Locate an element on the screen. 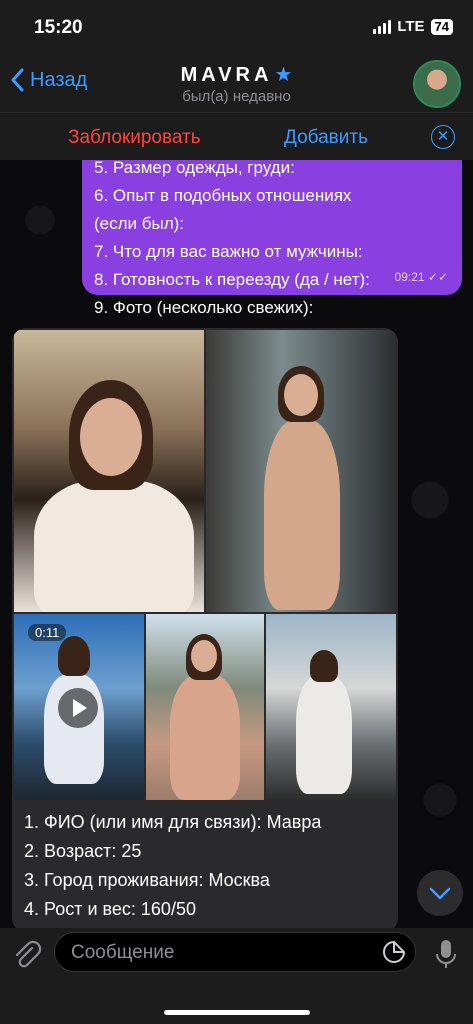 Image resolution: width=473 pixels, height=1024 pixels. sticker-icon is located at coordinates (394, 952).